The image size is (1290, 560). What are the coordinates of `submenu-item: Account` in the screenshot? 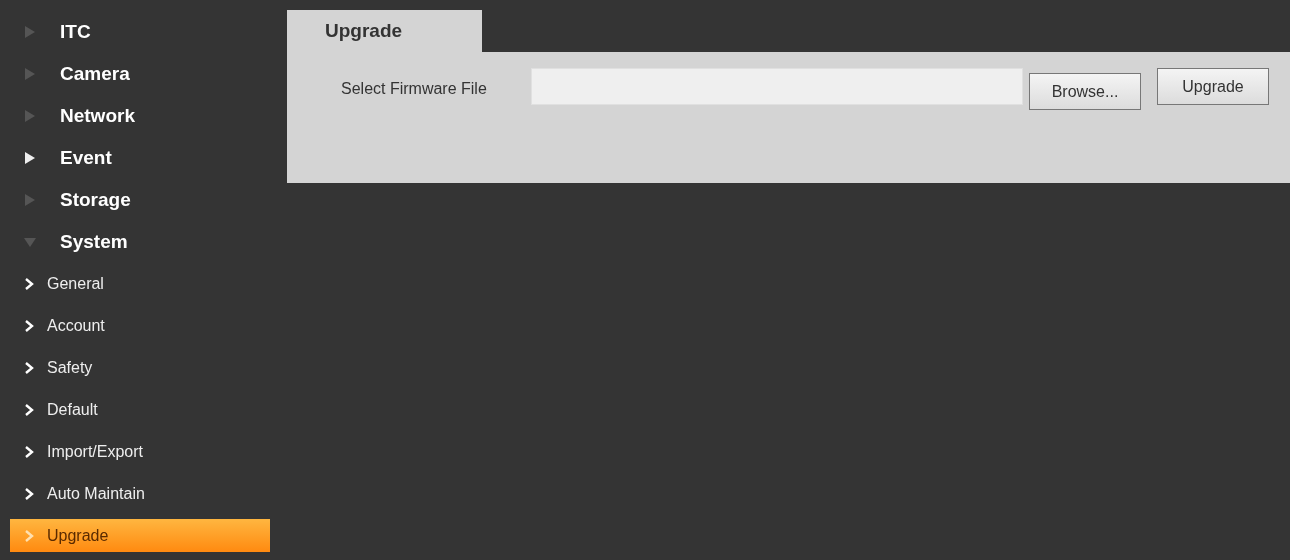 It's located at (140, 326).